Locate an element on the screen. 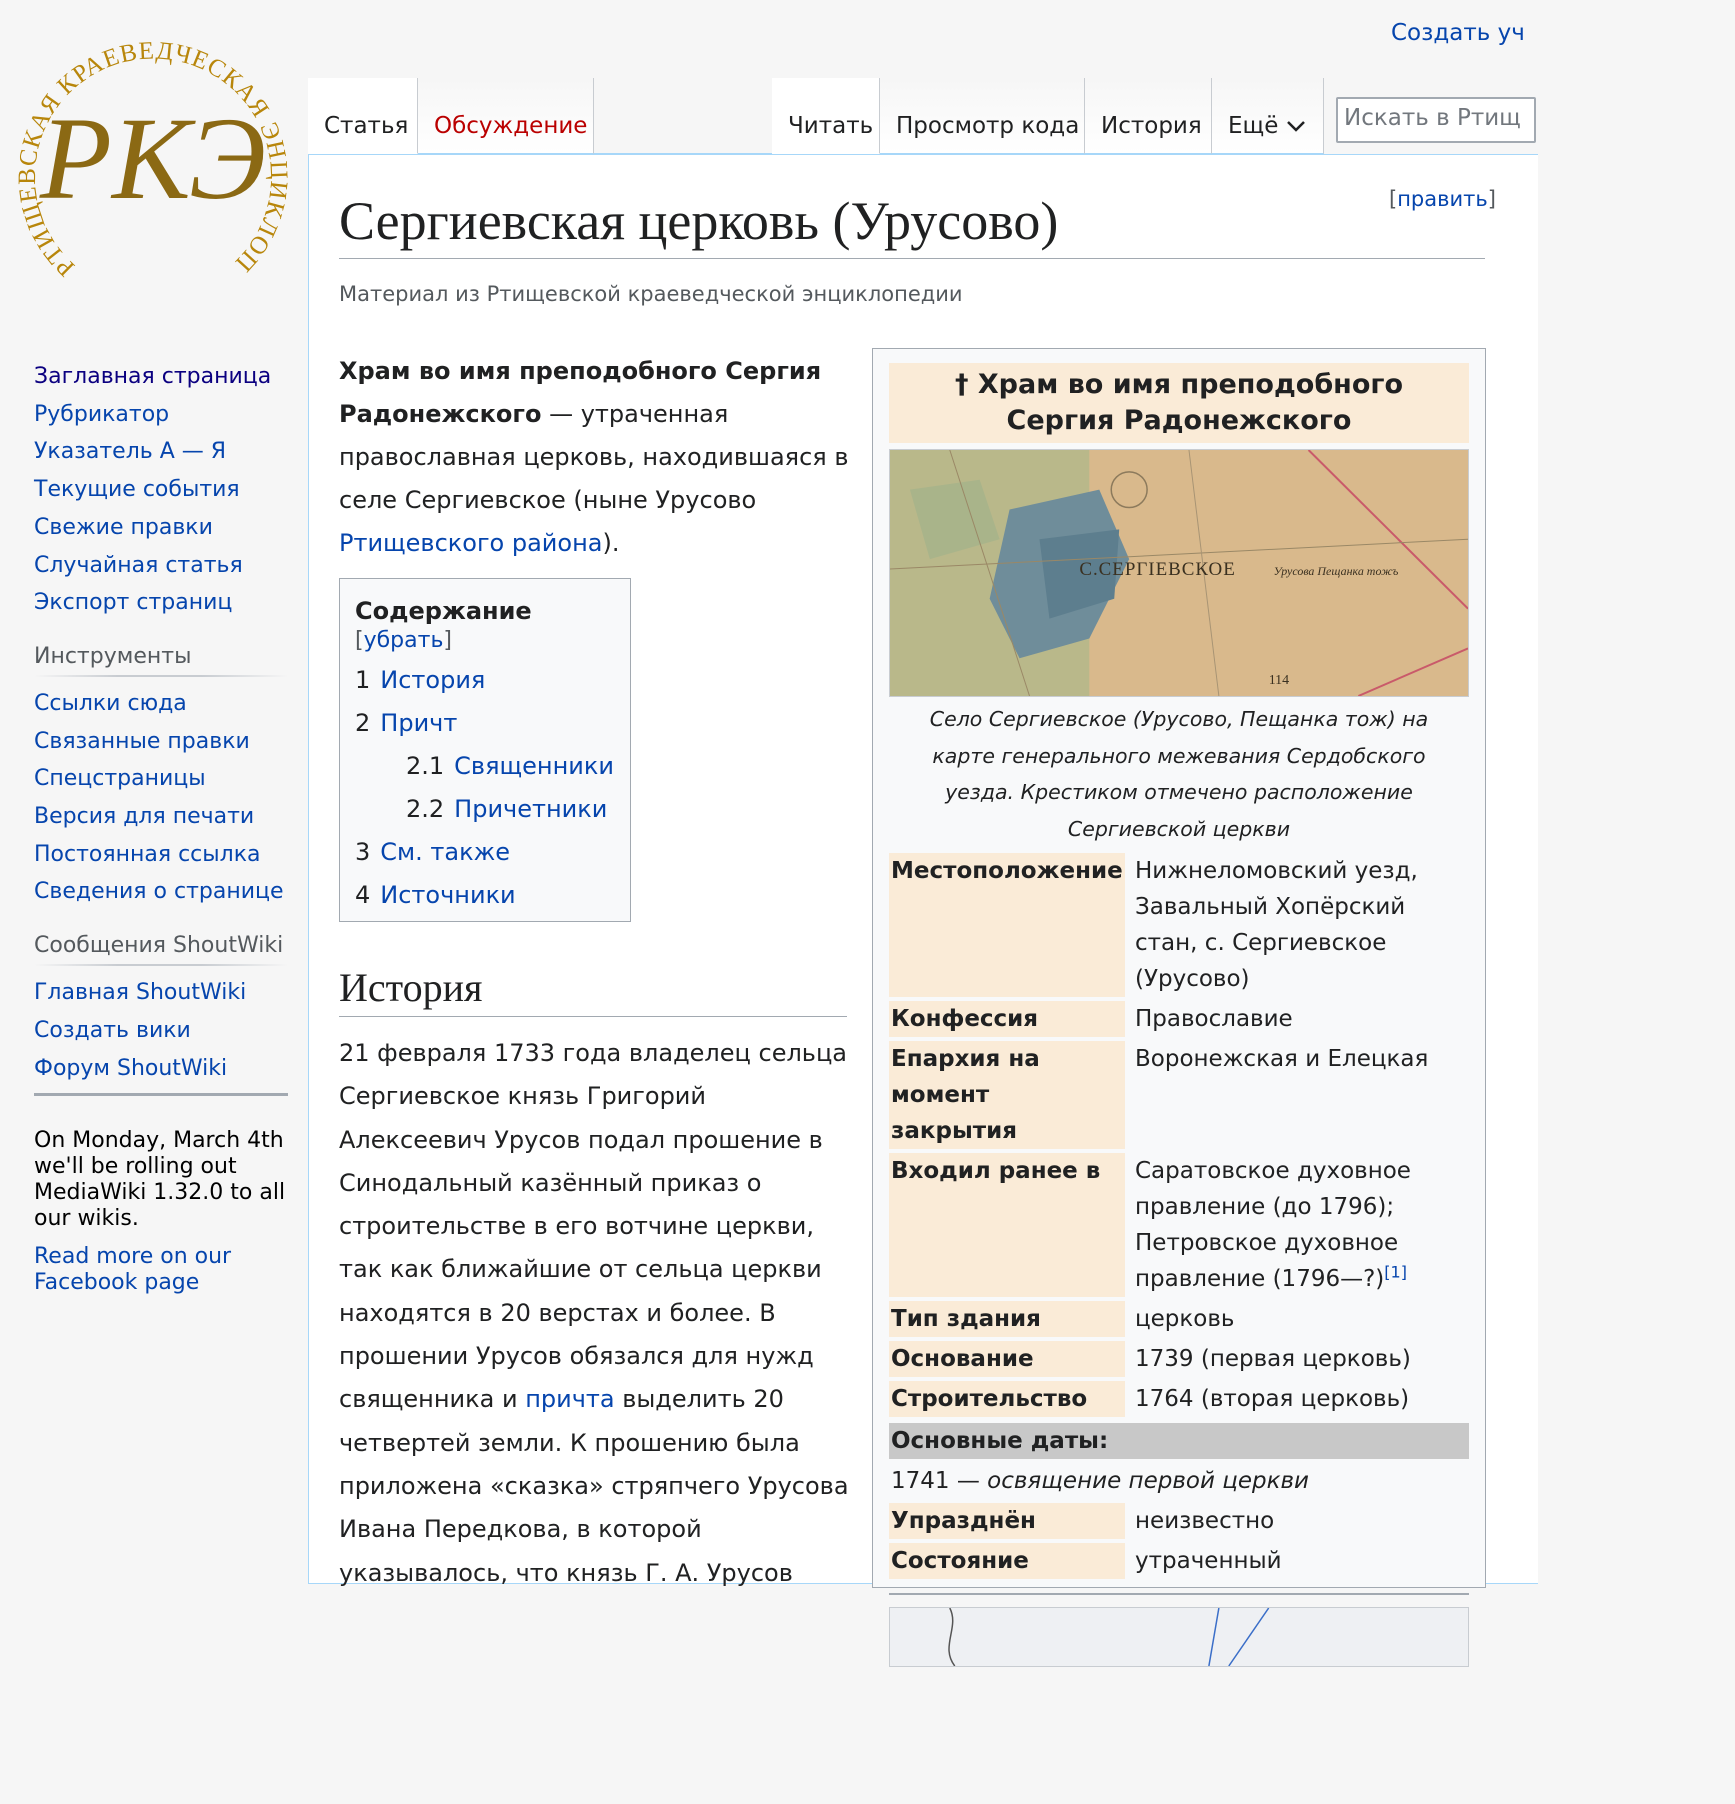 Image resolution: width=1735 pixels, height=1804 pixels. sidebar-item-index: Указатель А — Я is located at coordinates (161, 452).